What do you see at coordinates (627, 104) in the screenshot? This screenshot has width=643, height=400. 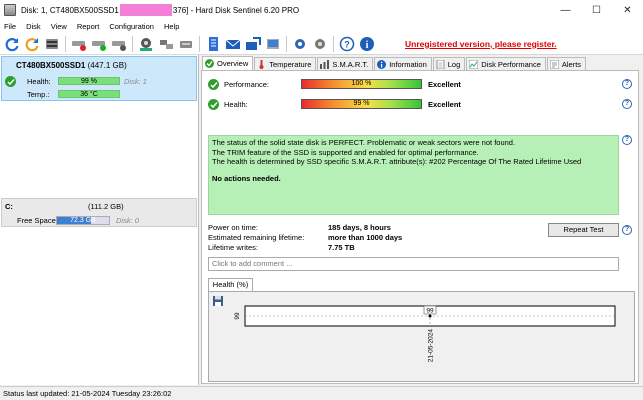 I see `health-help-icon: ?` at bounding box center [627, 104].